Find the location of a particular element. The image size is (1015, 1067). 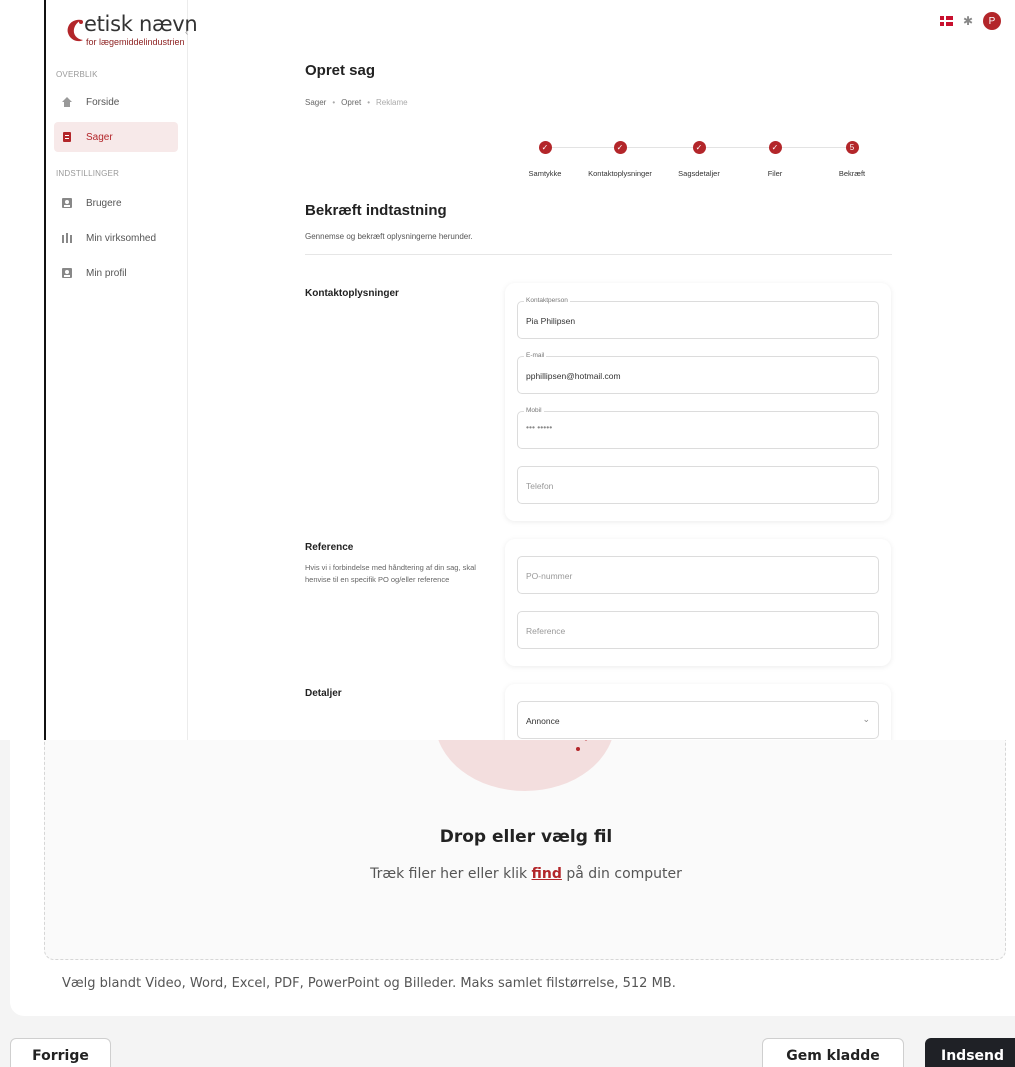

dropzone-title: Drop eller vælg fil is located at coordinates (526, 837).